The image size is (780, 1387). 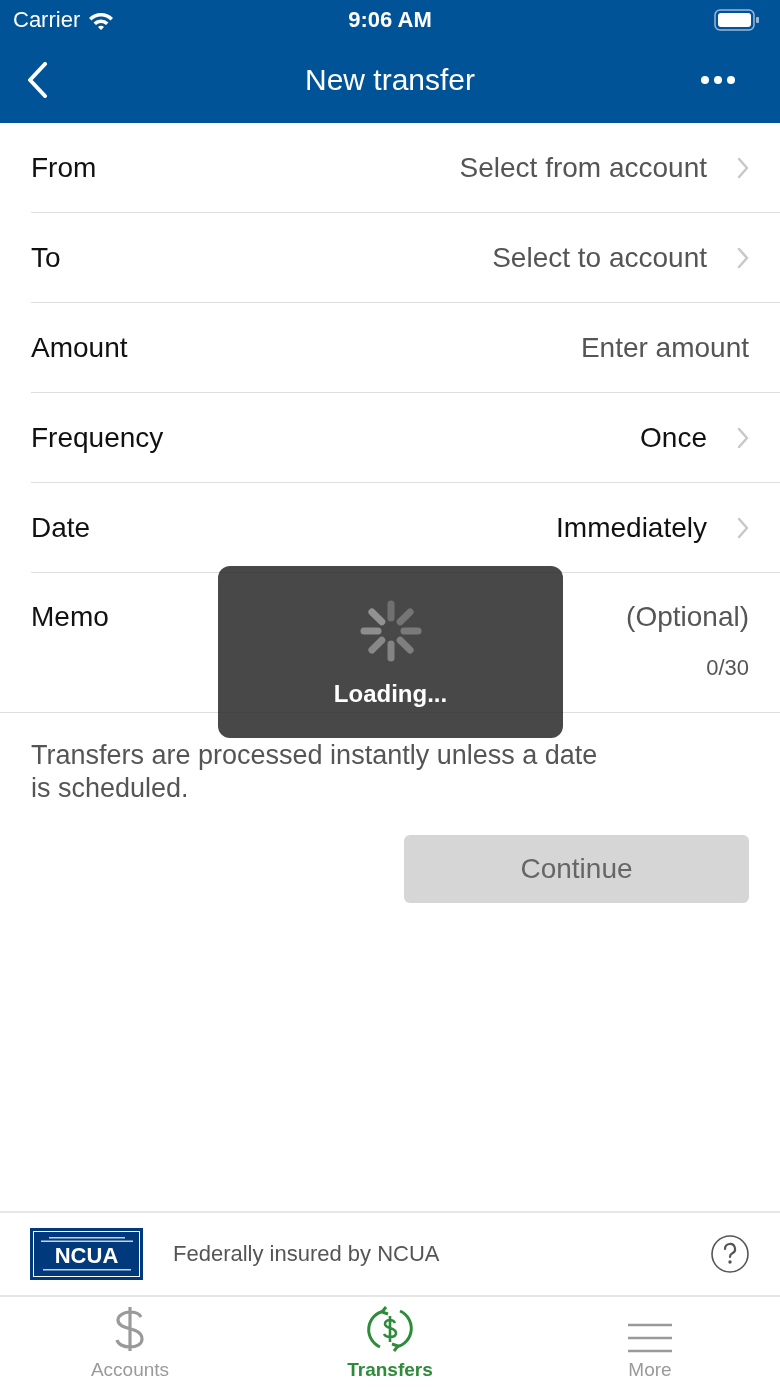 What do you see at coordinates (315, 772) in the screenshot?
I see `info-text: Transfers are processed instantly unless a date is scheduled.` at bounding box center [315, 772].